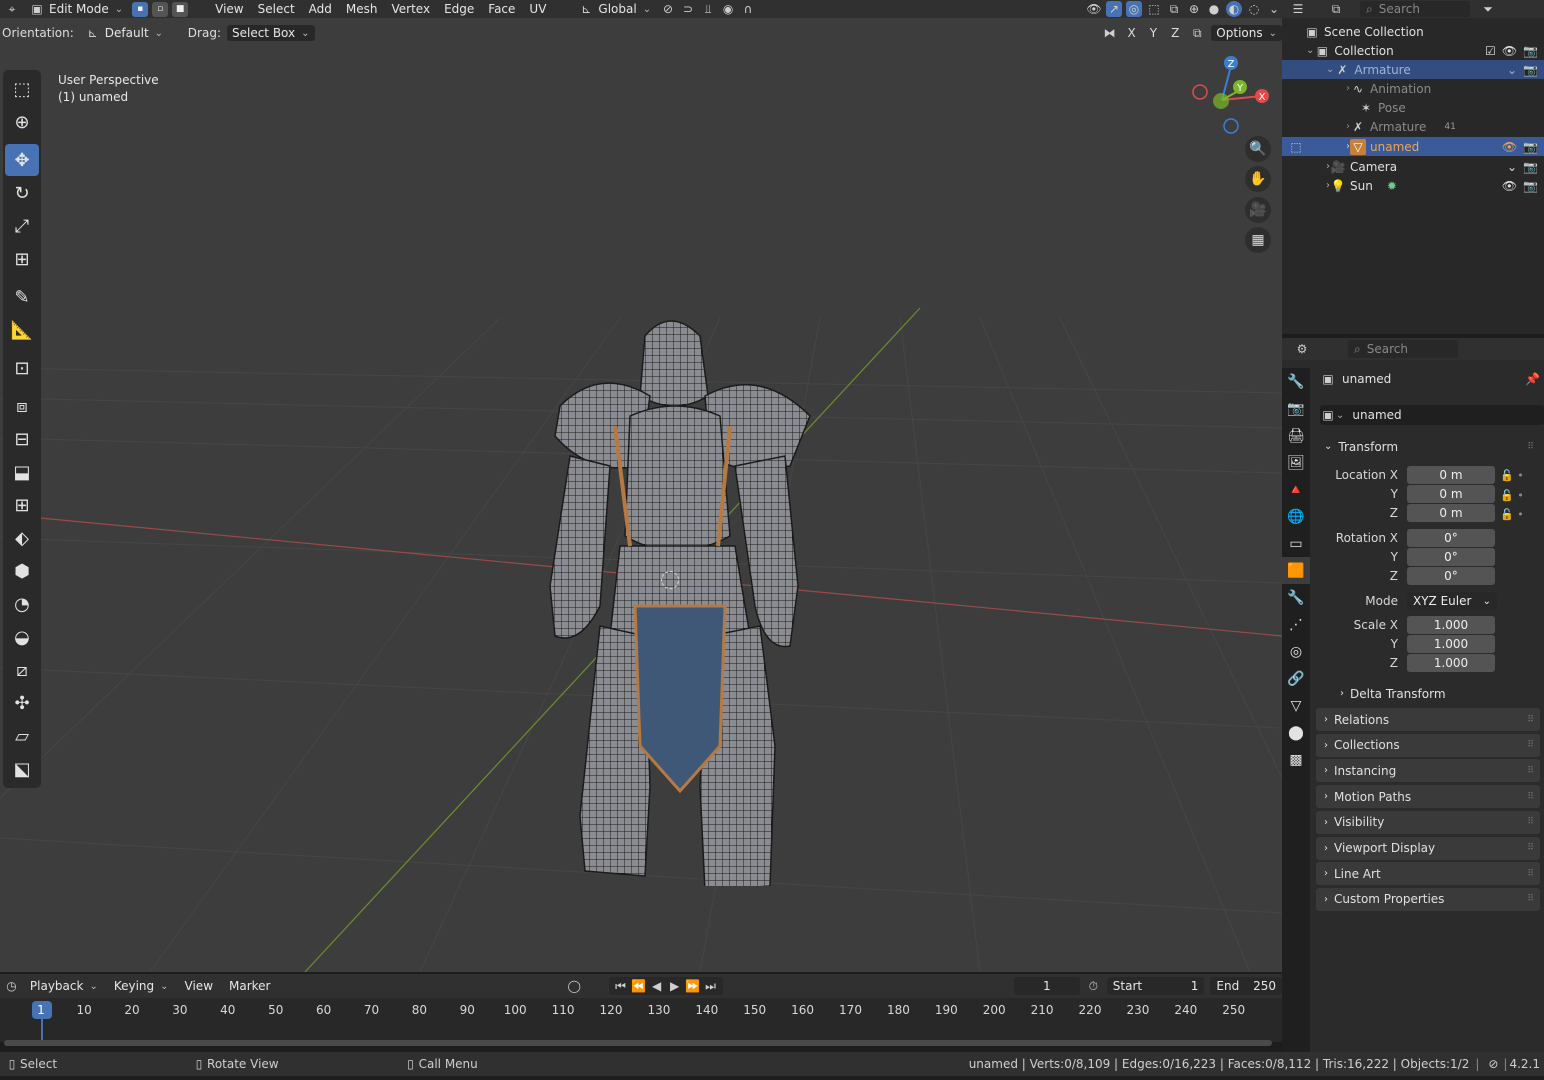 This screenshot has width=1544, height=1080. What do you see at coordinates (410, 9) in the screenshot?
I see `menu-vertex: Vertex` at bounding box center [410, 9].